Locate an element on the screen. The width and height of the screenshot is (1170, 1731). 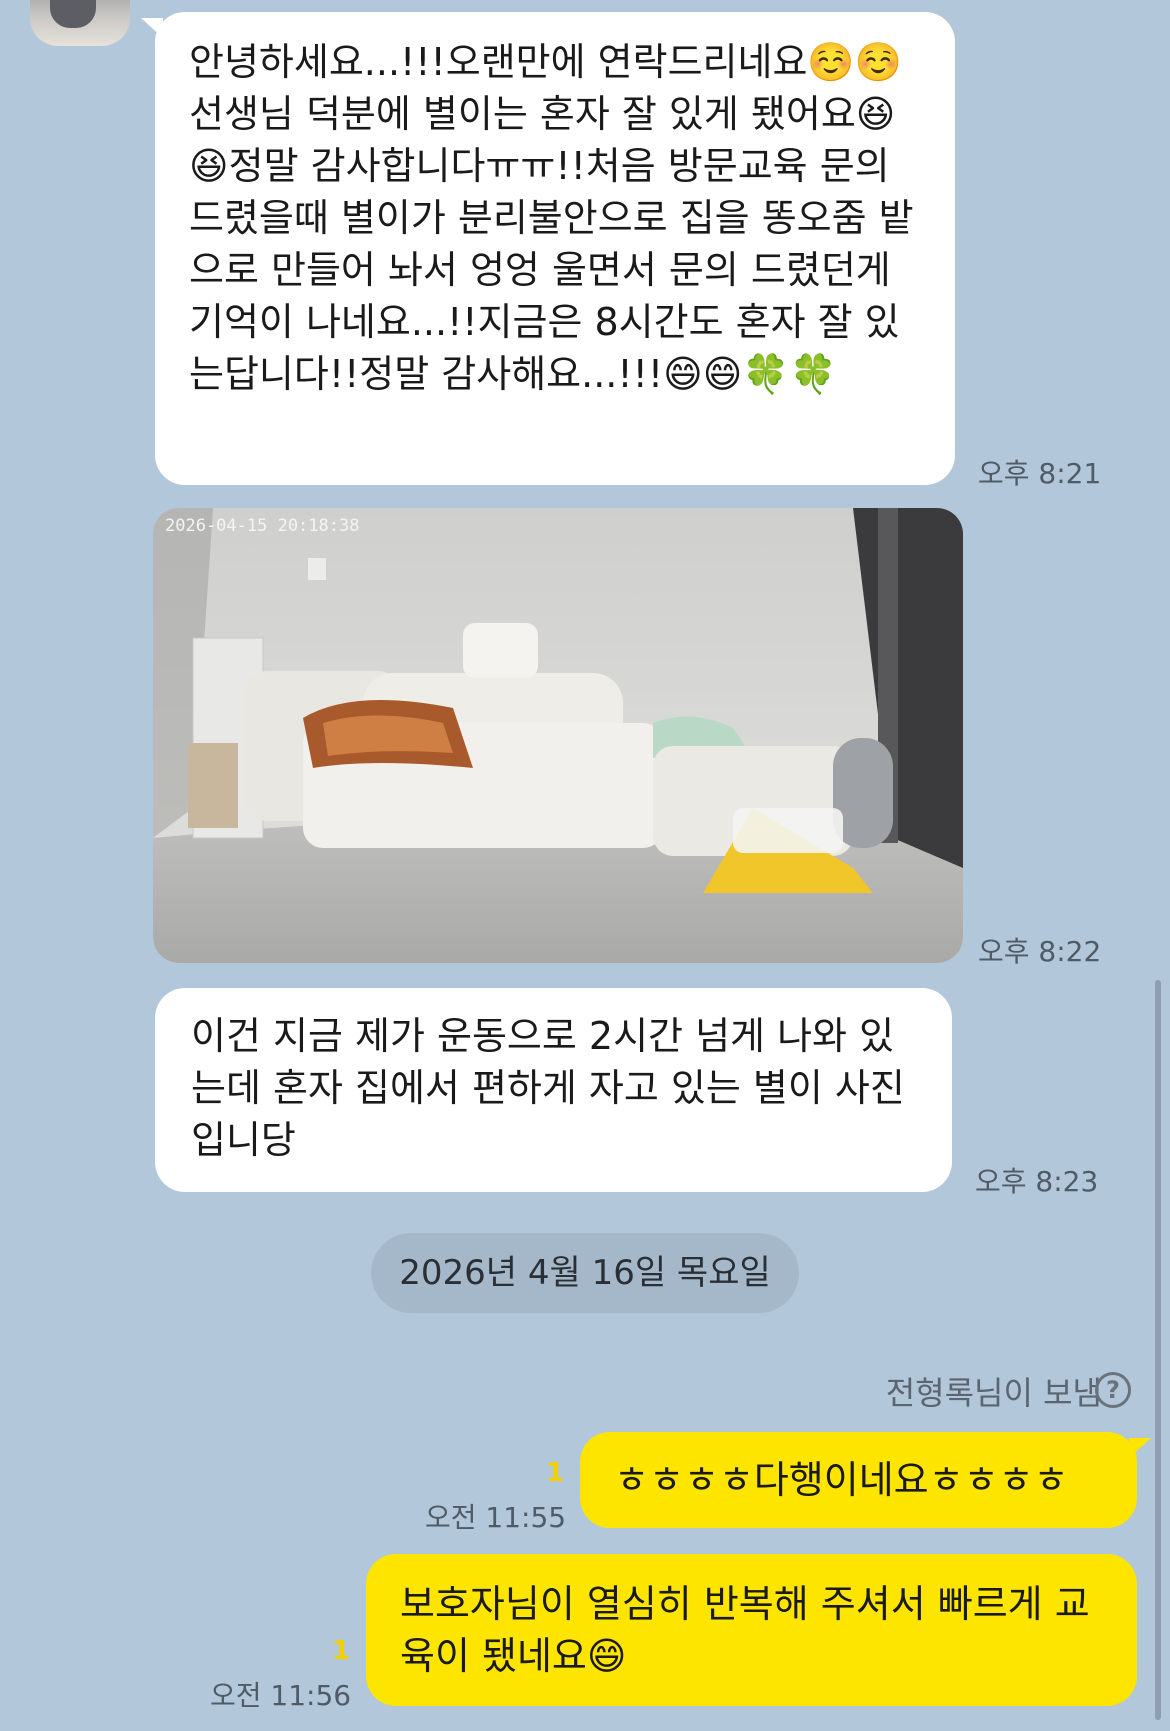
sent-message-bubble: 보호자님이 열심히 반복해 주셔서 빠르게 교육이 됐네요😄 is located at coordinates (751, 1630).